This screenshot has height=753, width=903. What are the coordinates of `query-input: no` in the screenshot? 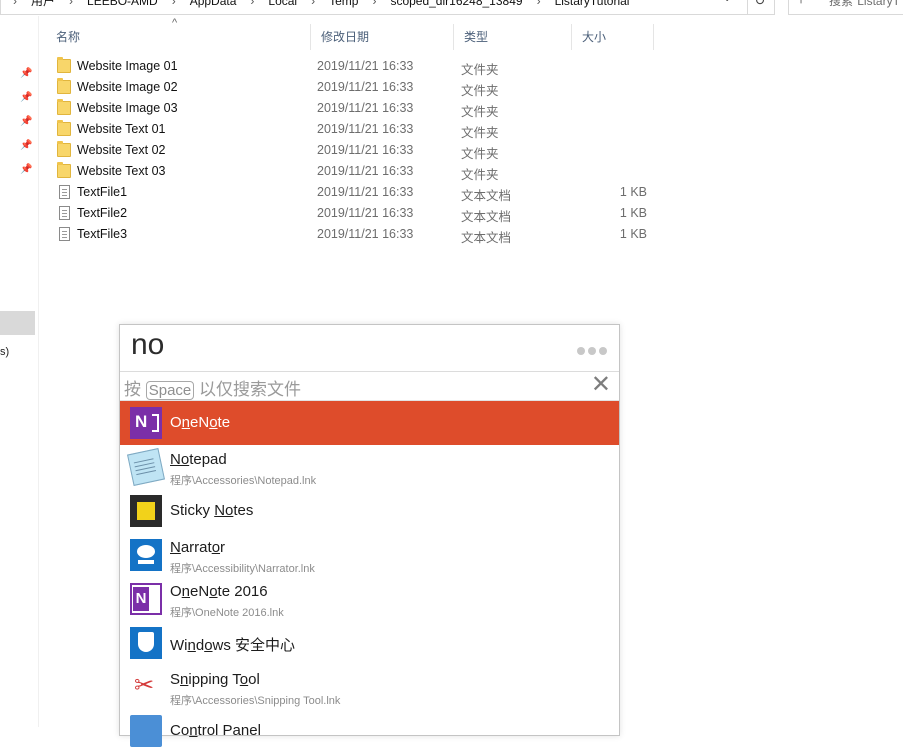 It's located at (369, 348).